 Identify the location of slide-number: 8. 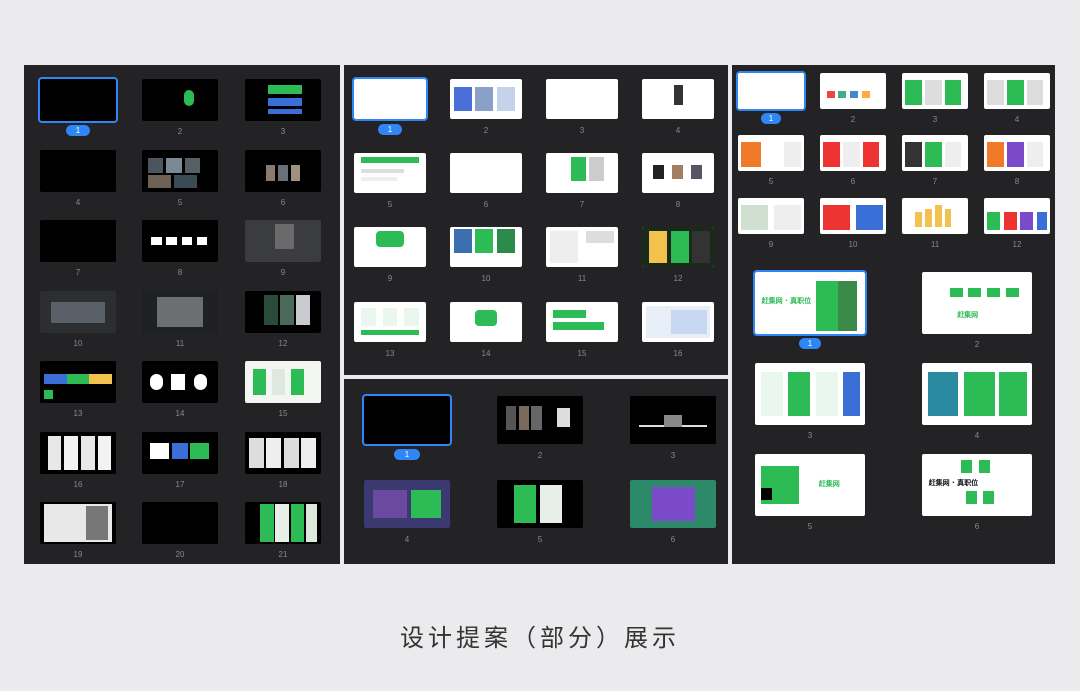
(1017, 181).